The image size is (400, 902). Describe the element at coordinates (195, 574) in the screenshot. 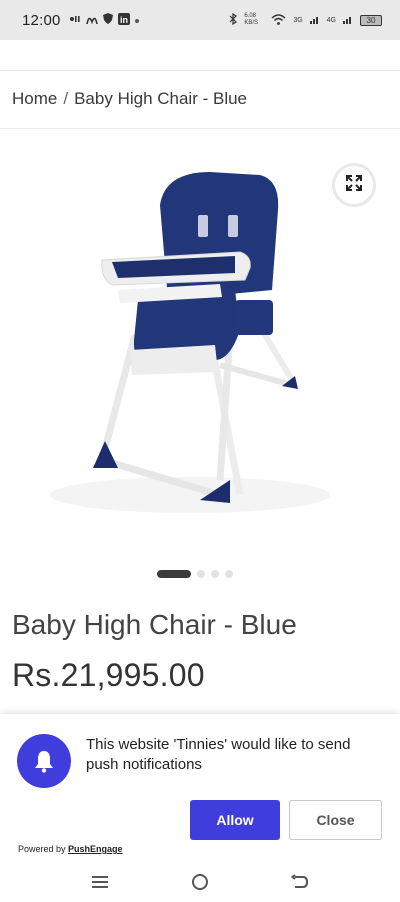

I see `gallery-pagination` at that location.